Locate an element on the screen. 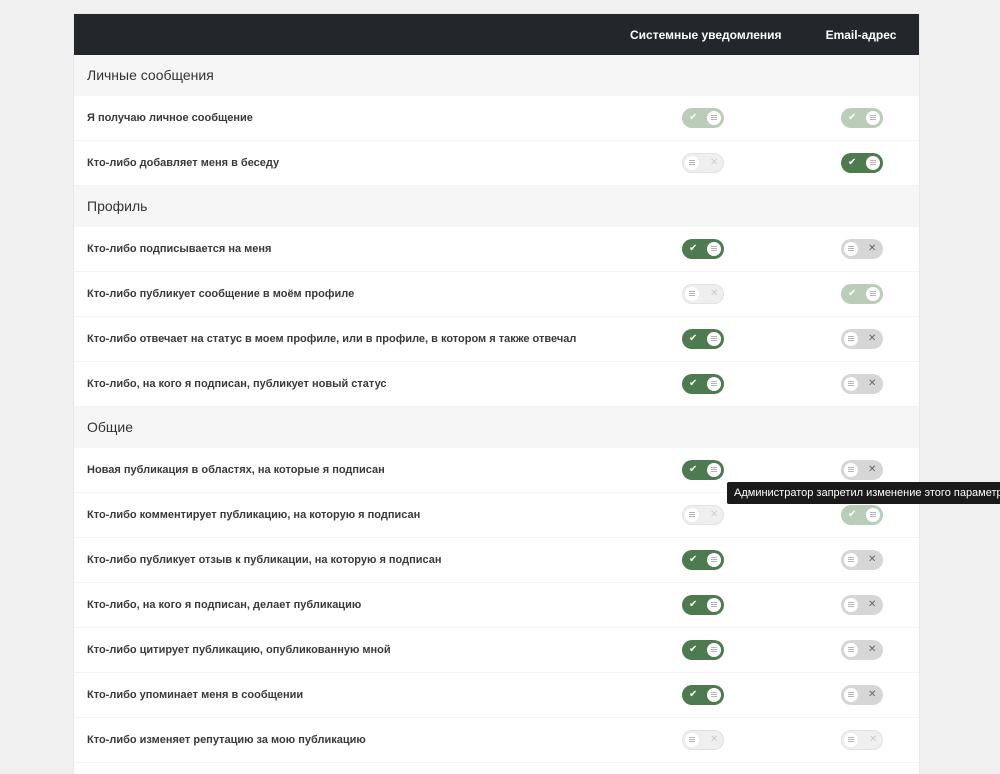 This screenshot has width=1000, height=774. system-notifications-column-header: Системные уведомления is located at coordinates (706, 35).